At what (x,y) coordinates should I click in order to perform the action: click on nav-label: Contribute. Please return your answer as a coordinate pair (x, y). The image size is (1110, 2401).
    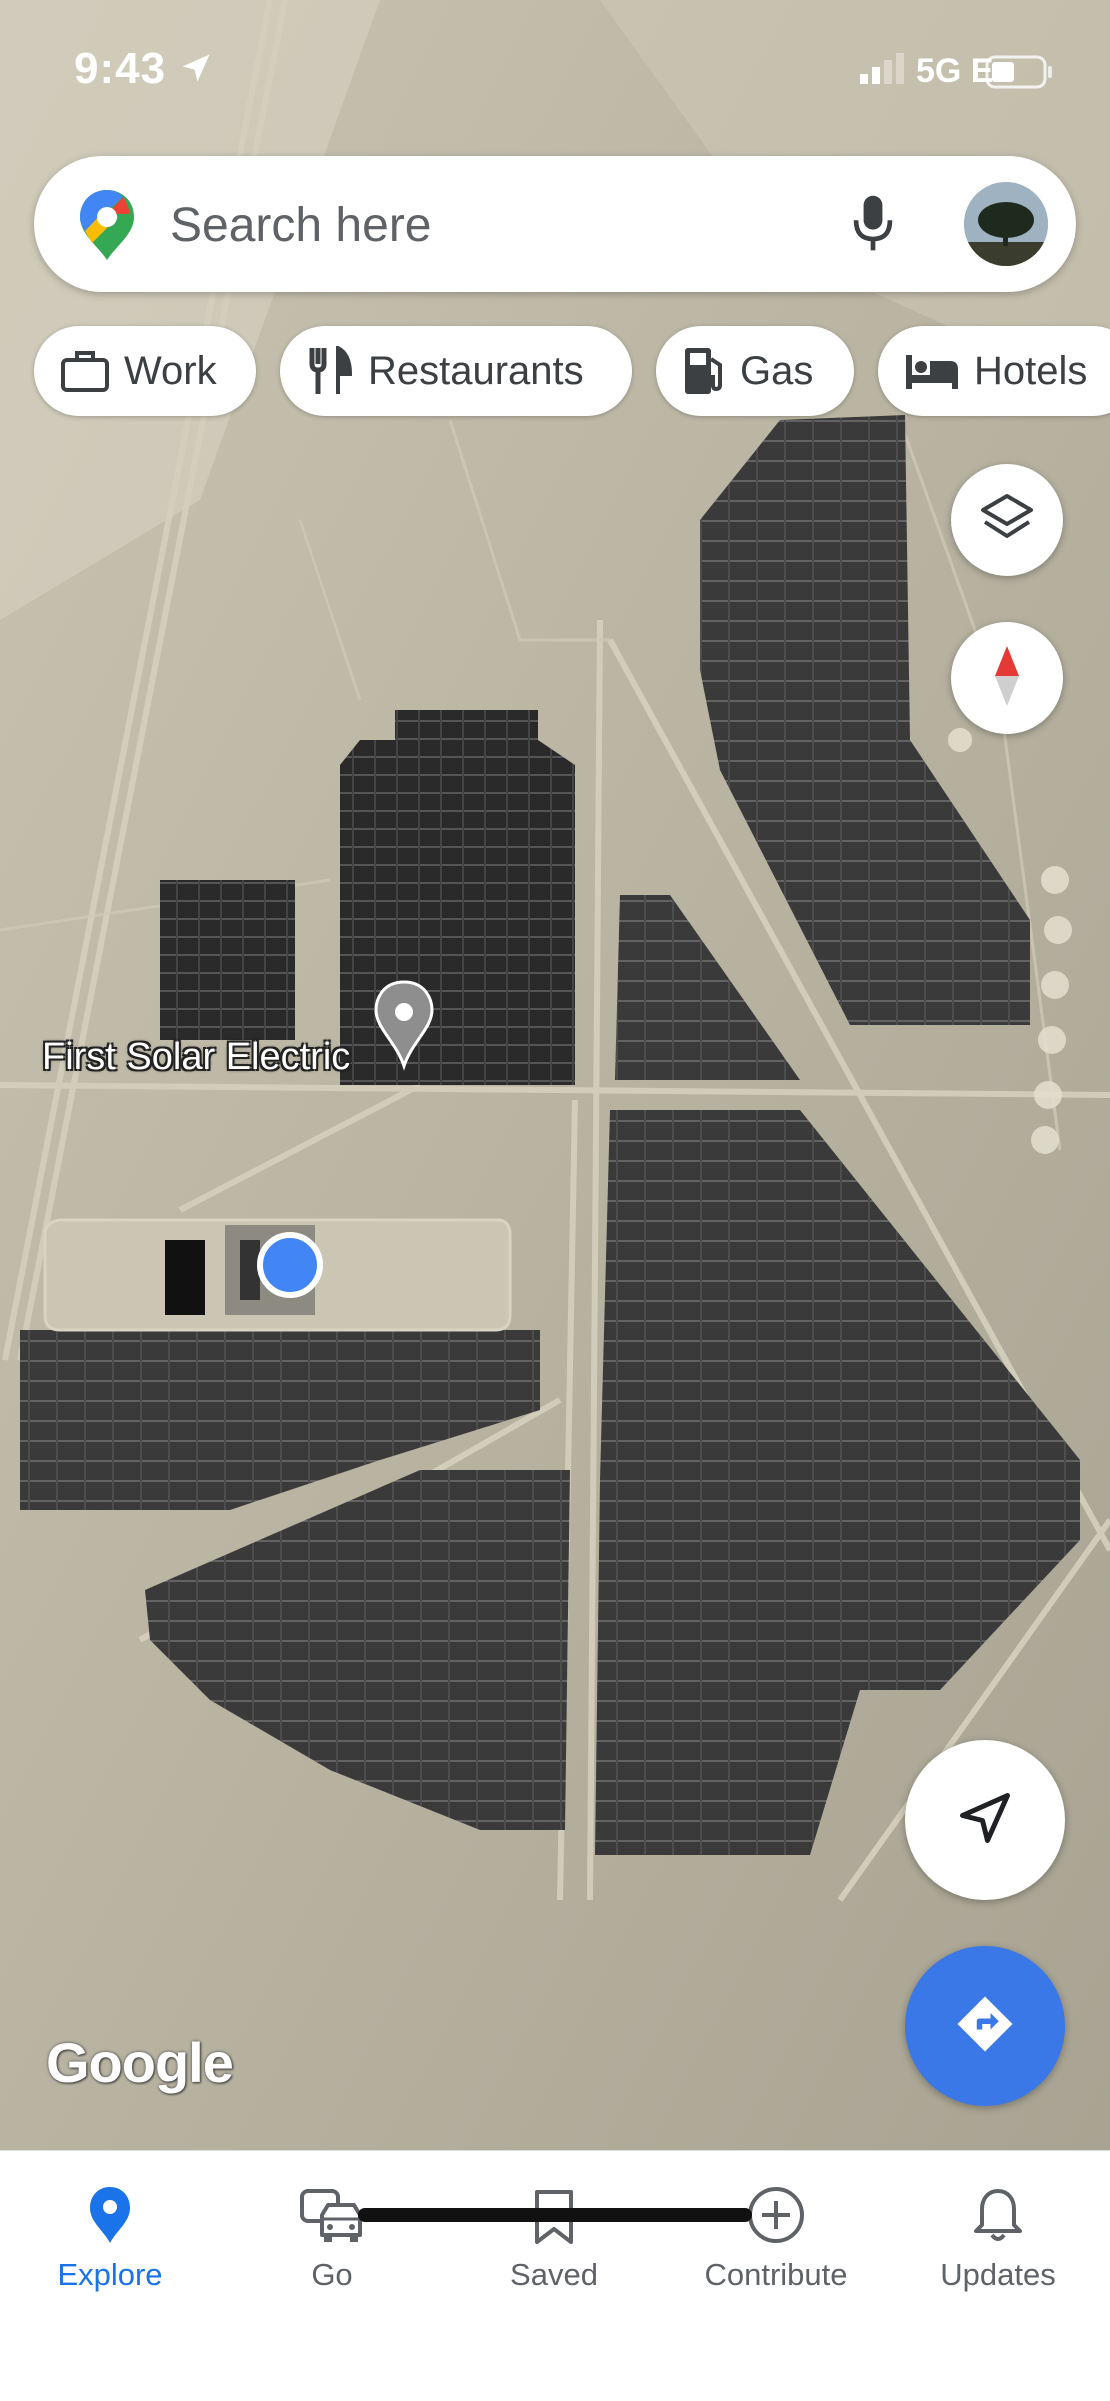
    Looking at the image, I should click on (776, 2274).